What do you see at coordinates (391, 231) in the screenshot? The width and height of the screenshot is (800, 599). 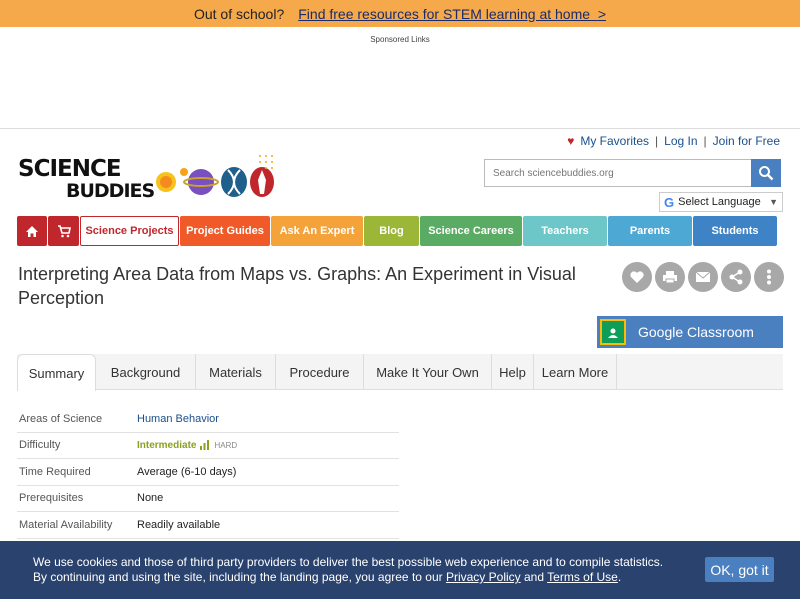 I see `nav-blog: Blog` at bounding box center [391, 231].